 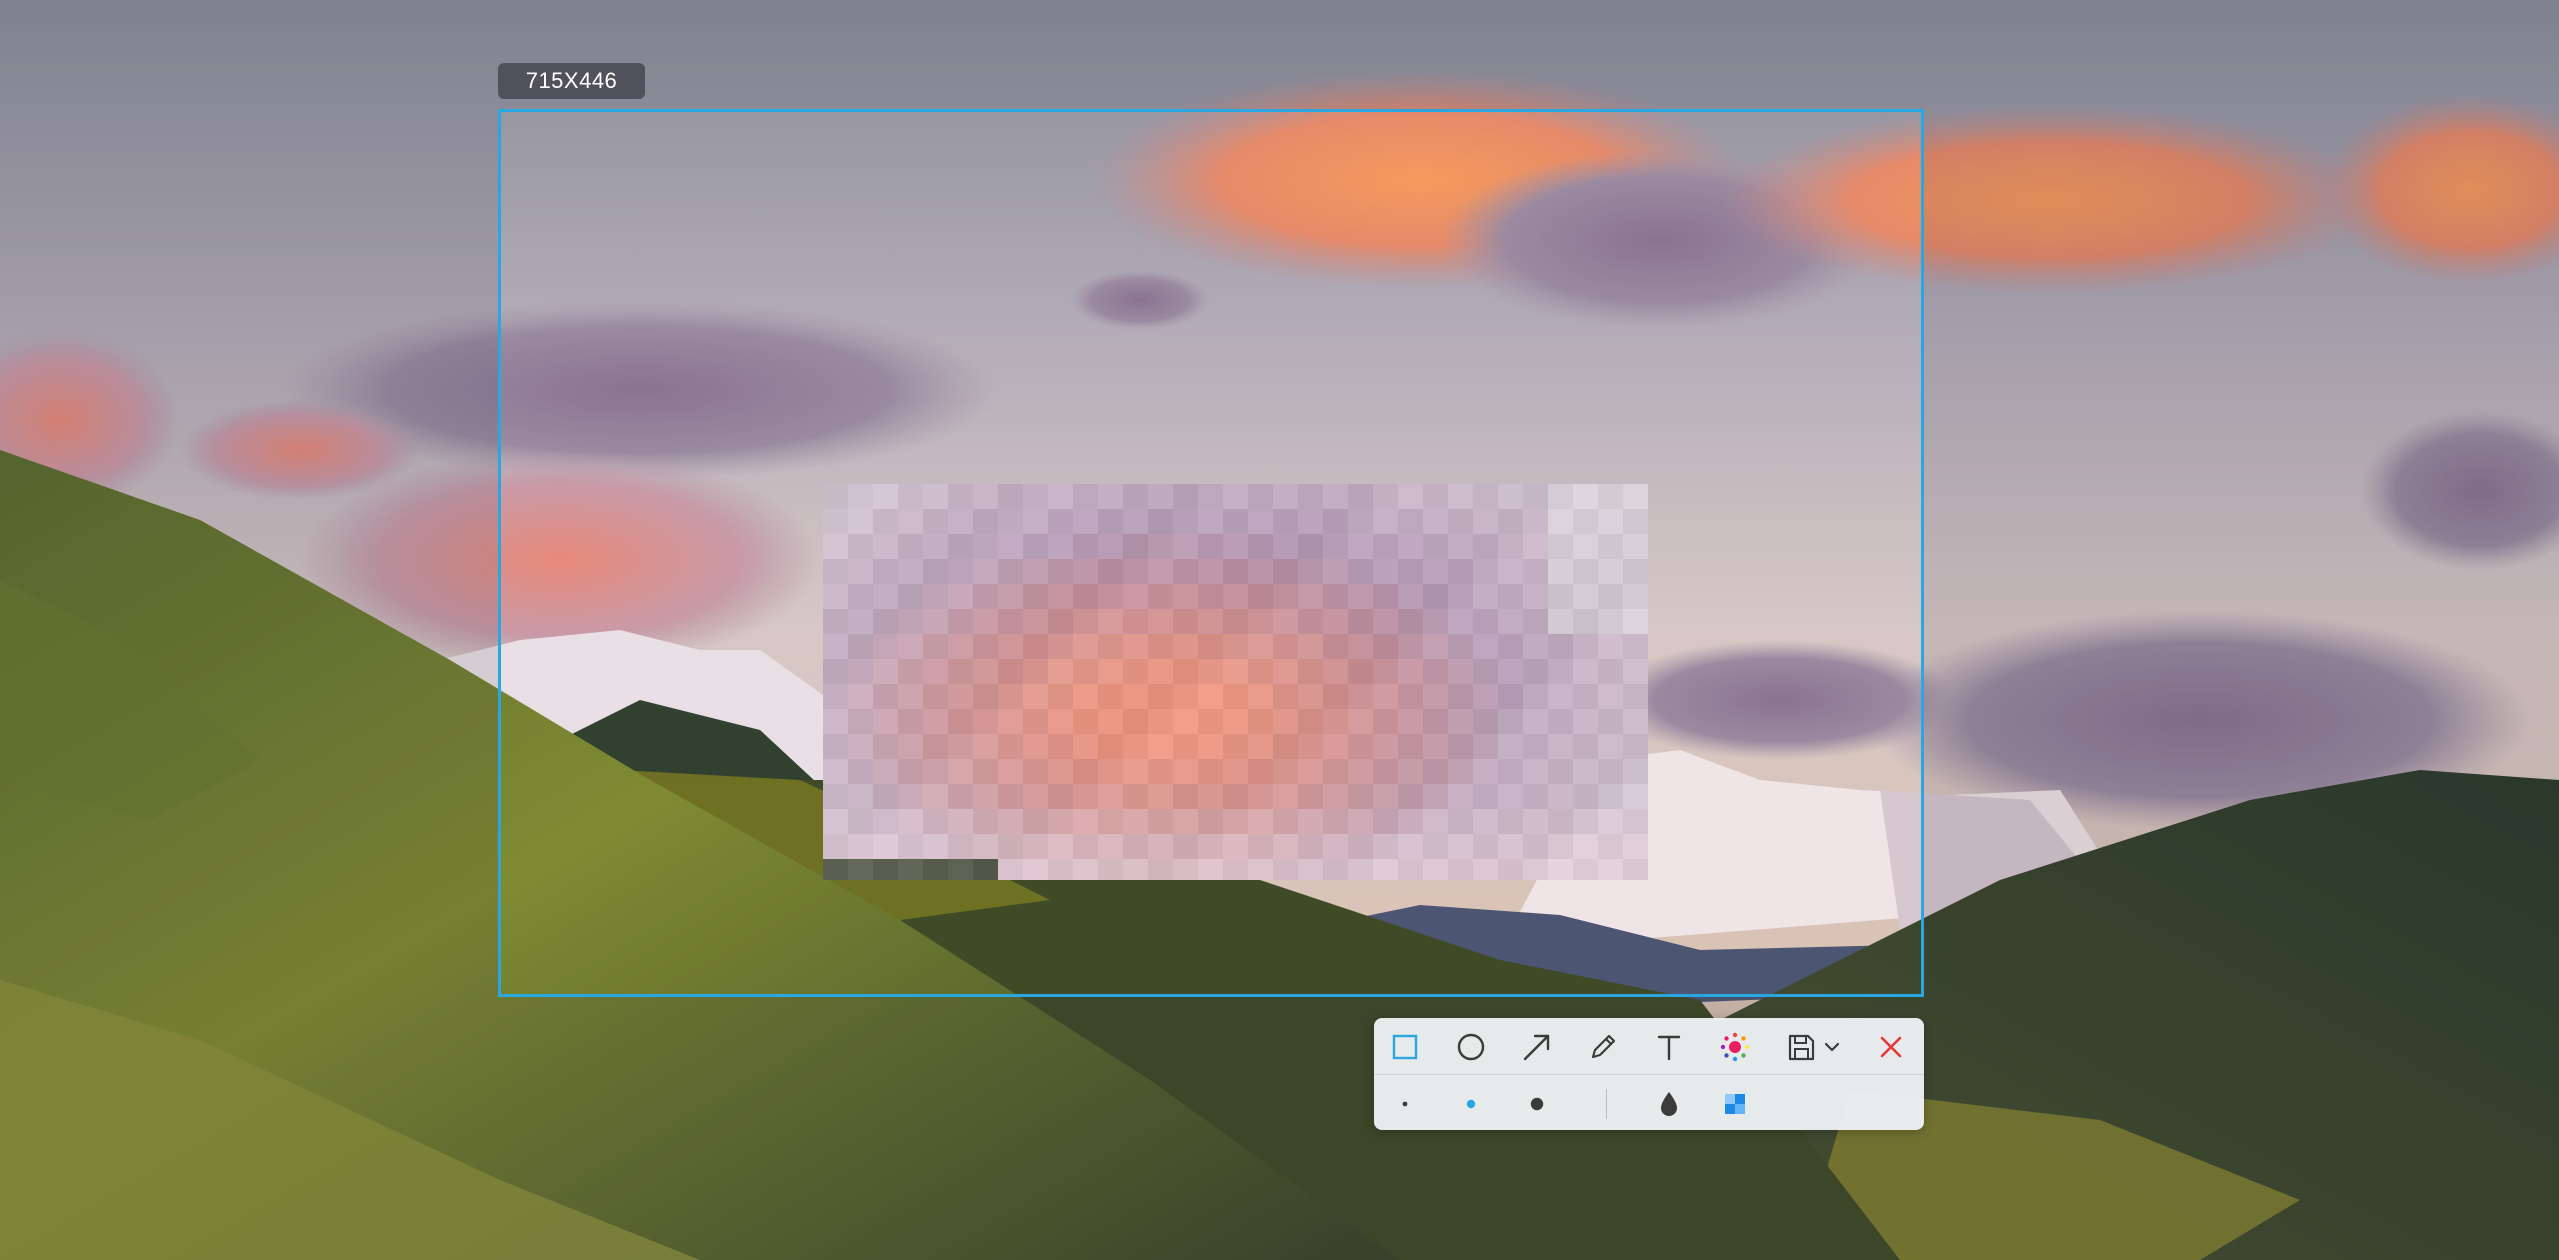 I want to click on brush-size-large-button, so click(x=1537, y=1104).